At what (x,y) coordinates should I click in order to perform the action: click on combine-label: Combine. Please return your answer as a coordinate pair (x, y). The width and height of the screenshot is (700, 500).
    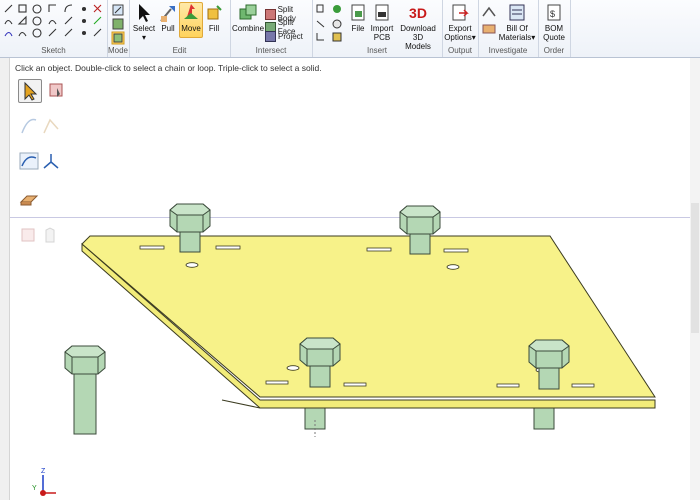
    Looking at the image, I should click on (248, 28).